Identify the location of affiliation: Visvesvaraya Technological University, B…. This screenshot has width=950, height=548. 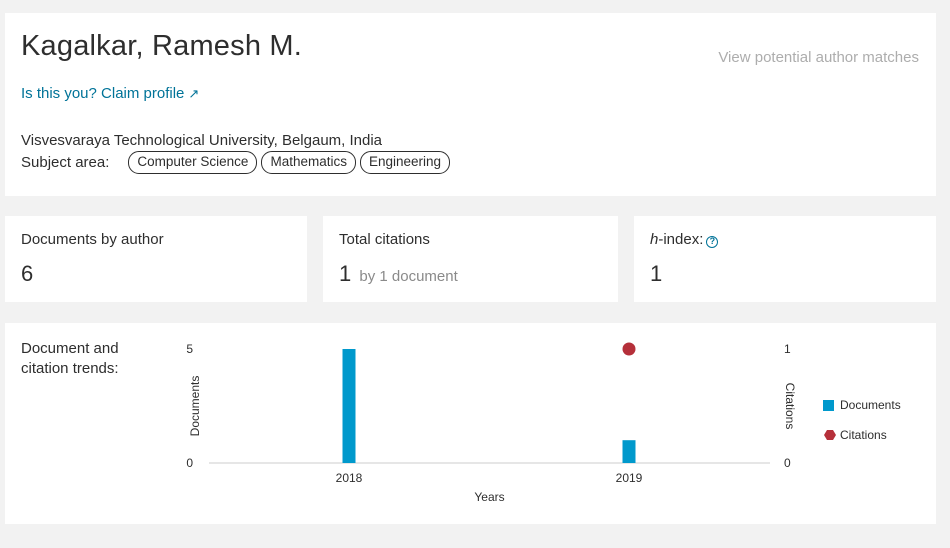
(202, 140).